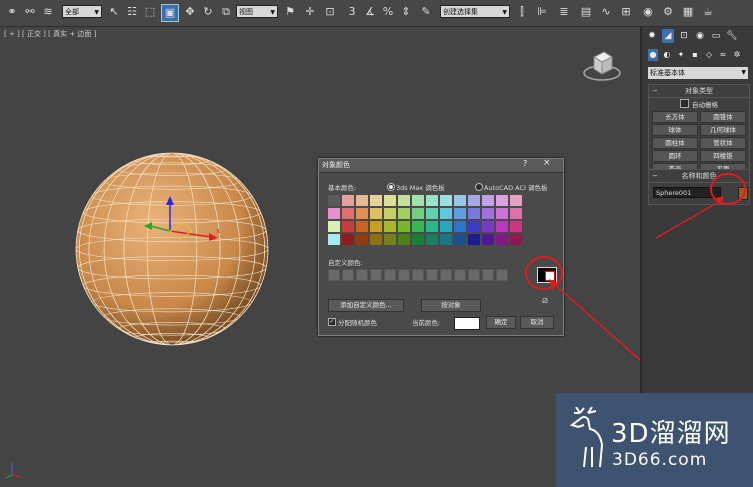 This screenshot has width=753, height=487. What do you see at coordinates (226, 12) in the screenshot?
I see `scale-icon: ⧉` at bounding box center [226, 12].